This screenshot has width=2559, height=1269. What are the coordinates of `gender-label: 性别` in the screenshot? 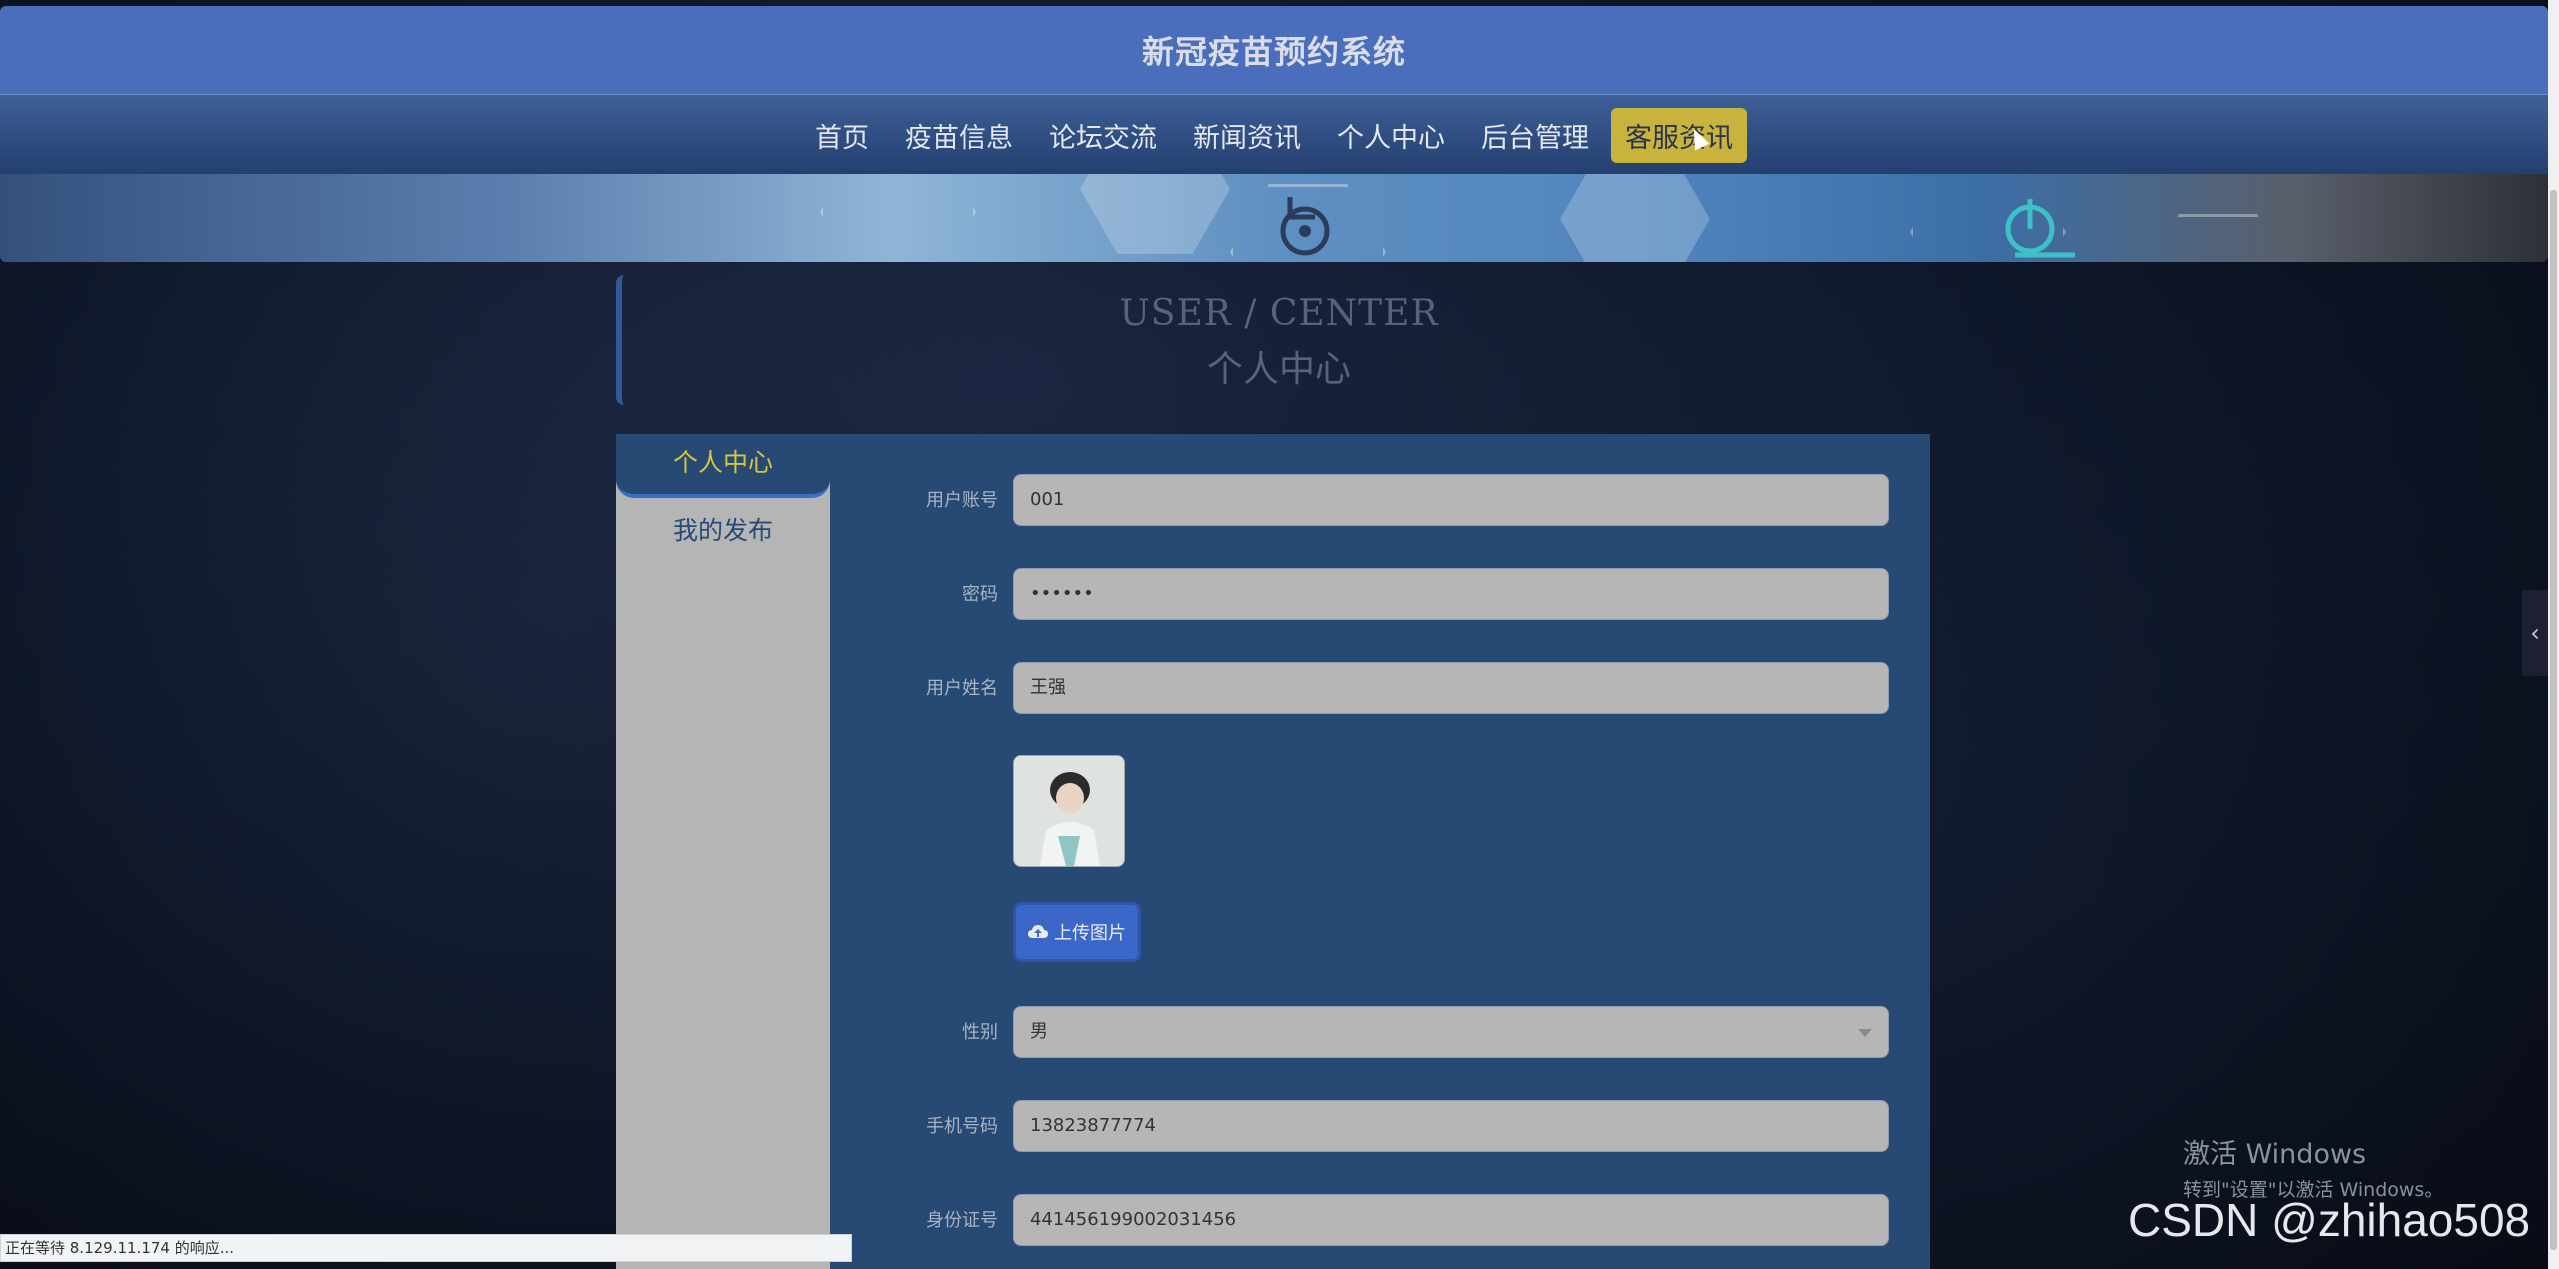 It's located at (980, 1032).